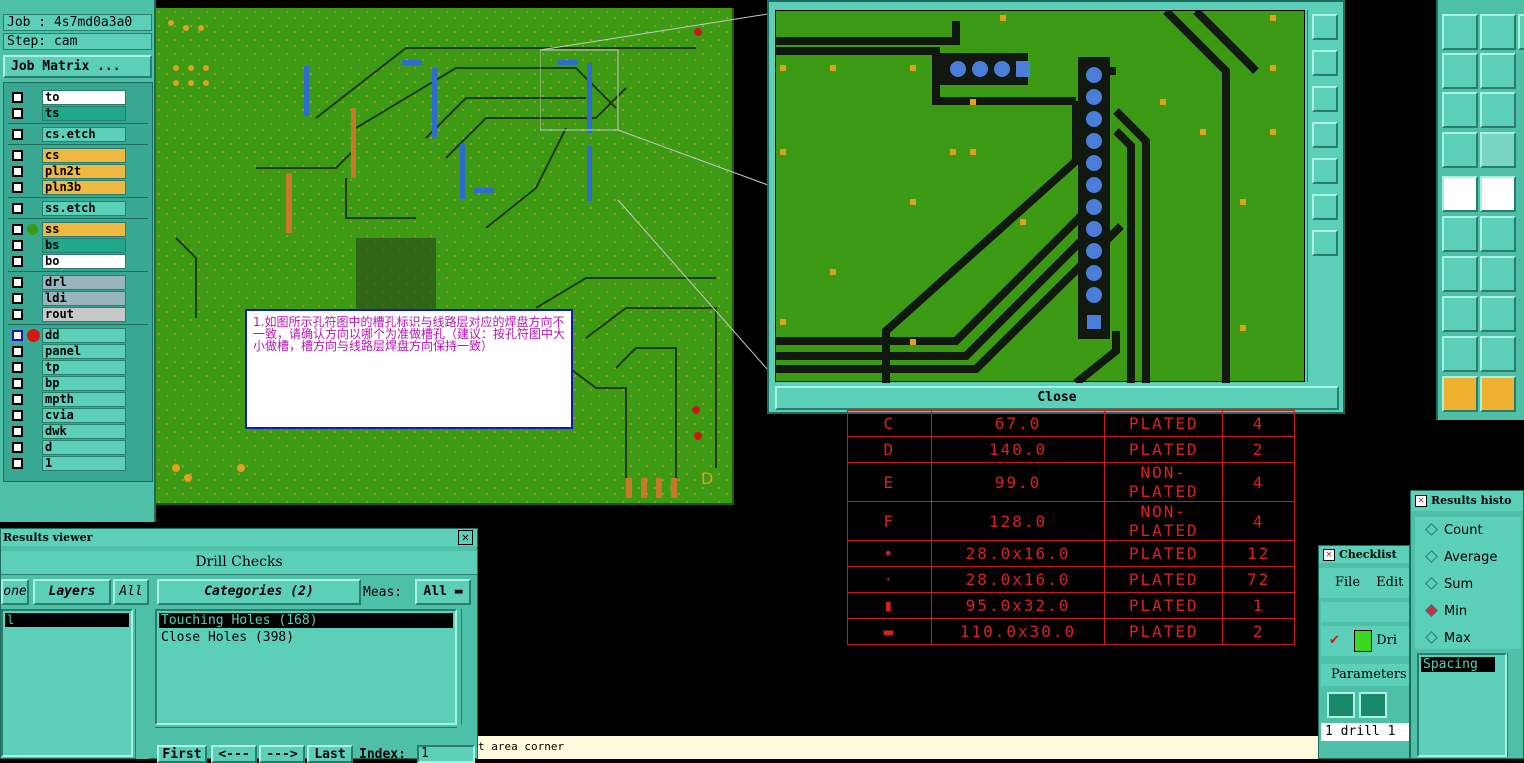 The height and width of the screenshot is (763, 1524). What do you see at coordinates (84, 335) in the screenshot?
I see `layer-name: dd` at bounding box center [84, 335].